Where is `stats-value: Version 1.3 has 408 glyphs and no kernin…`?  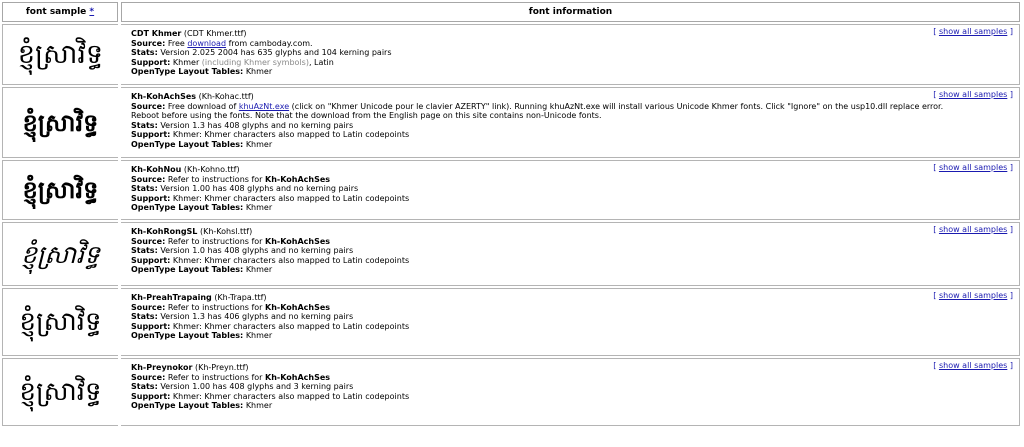
stats-value: Version 1.3 has 408 glyphs and no kernin… is located at coordinates (257, 125).